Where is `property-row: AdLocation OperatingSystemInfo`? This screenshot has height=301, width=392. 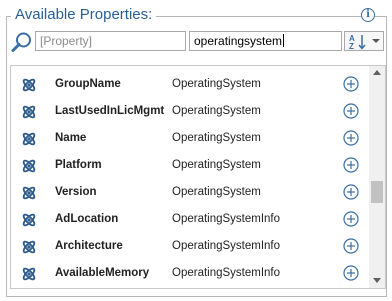
property-row: AdLocation OperatingSystemInfo is located at coordinates (190, 219).